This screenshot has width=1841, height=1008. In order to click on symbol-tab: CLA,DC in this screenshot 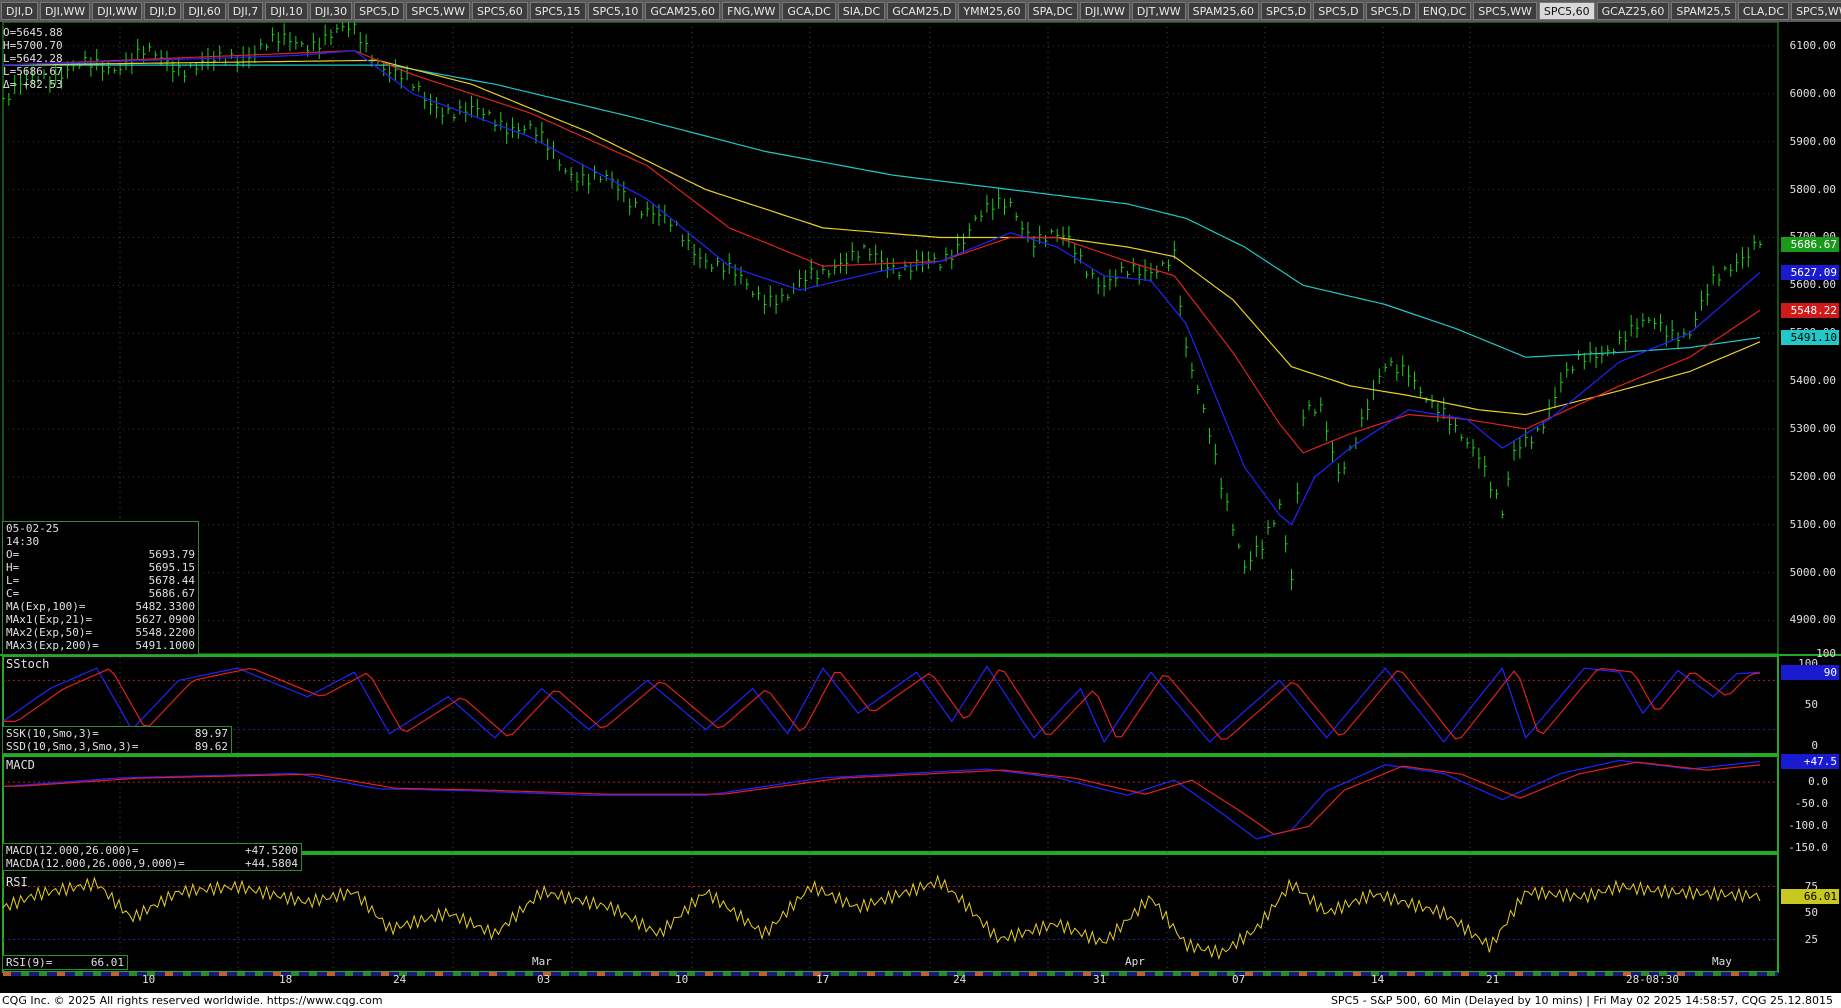, I will do `click(1763, 11)`.